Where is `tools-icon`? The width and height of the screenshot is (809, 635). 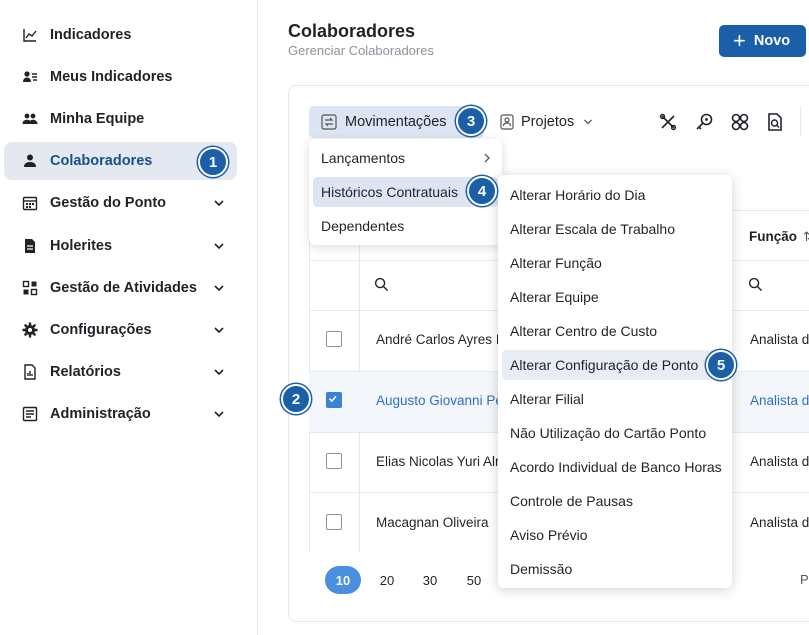 tools-icon is located at coordinates (668, 122).